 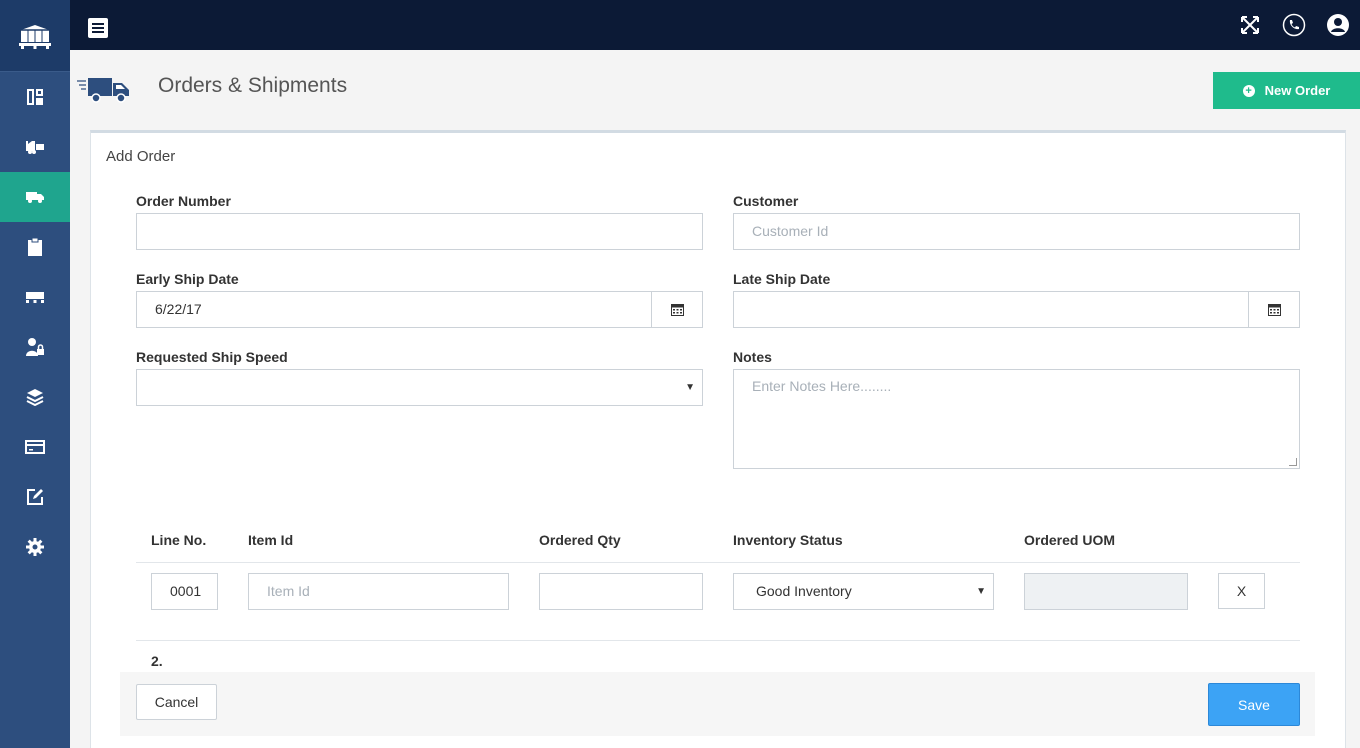 I want to click on sidebar-item-billing, so click(x=35, y=447).